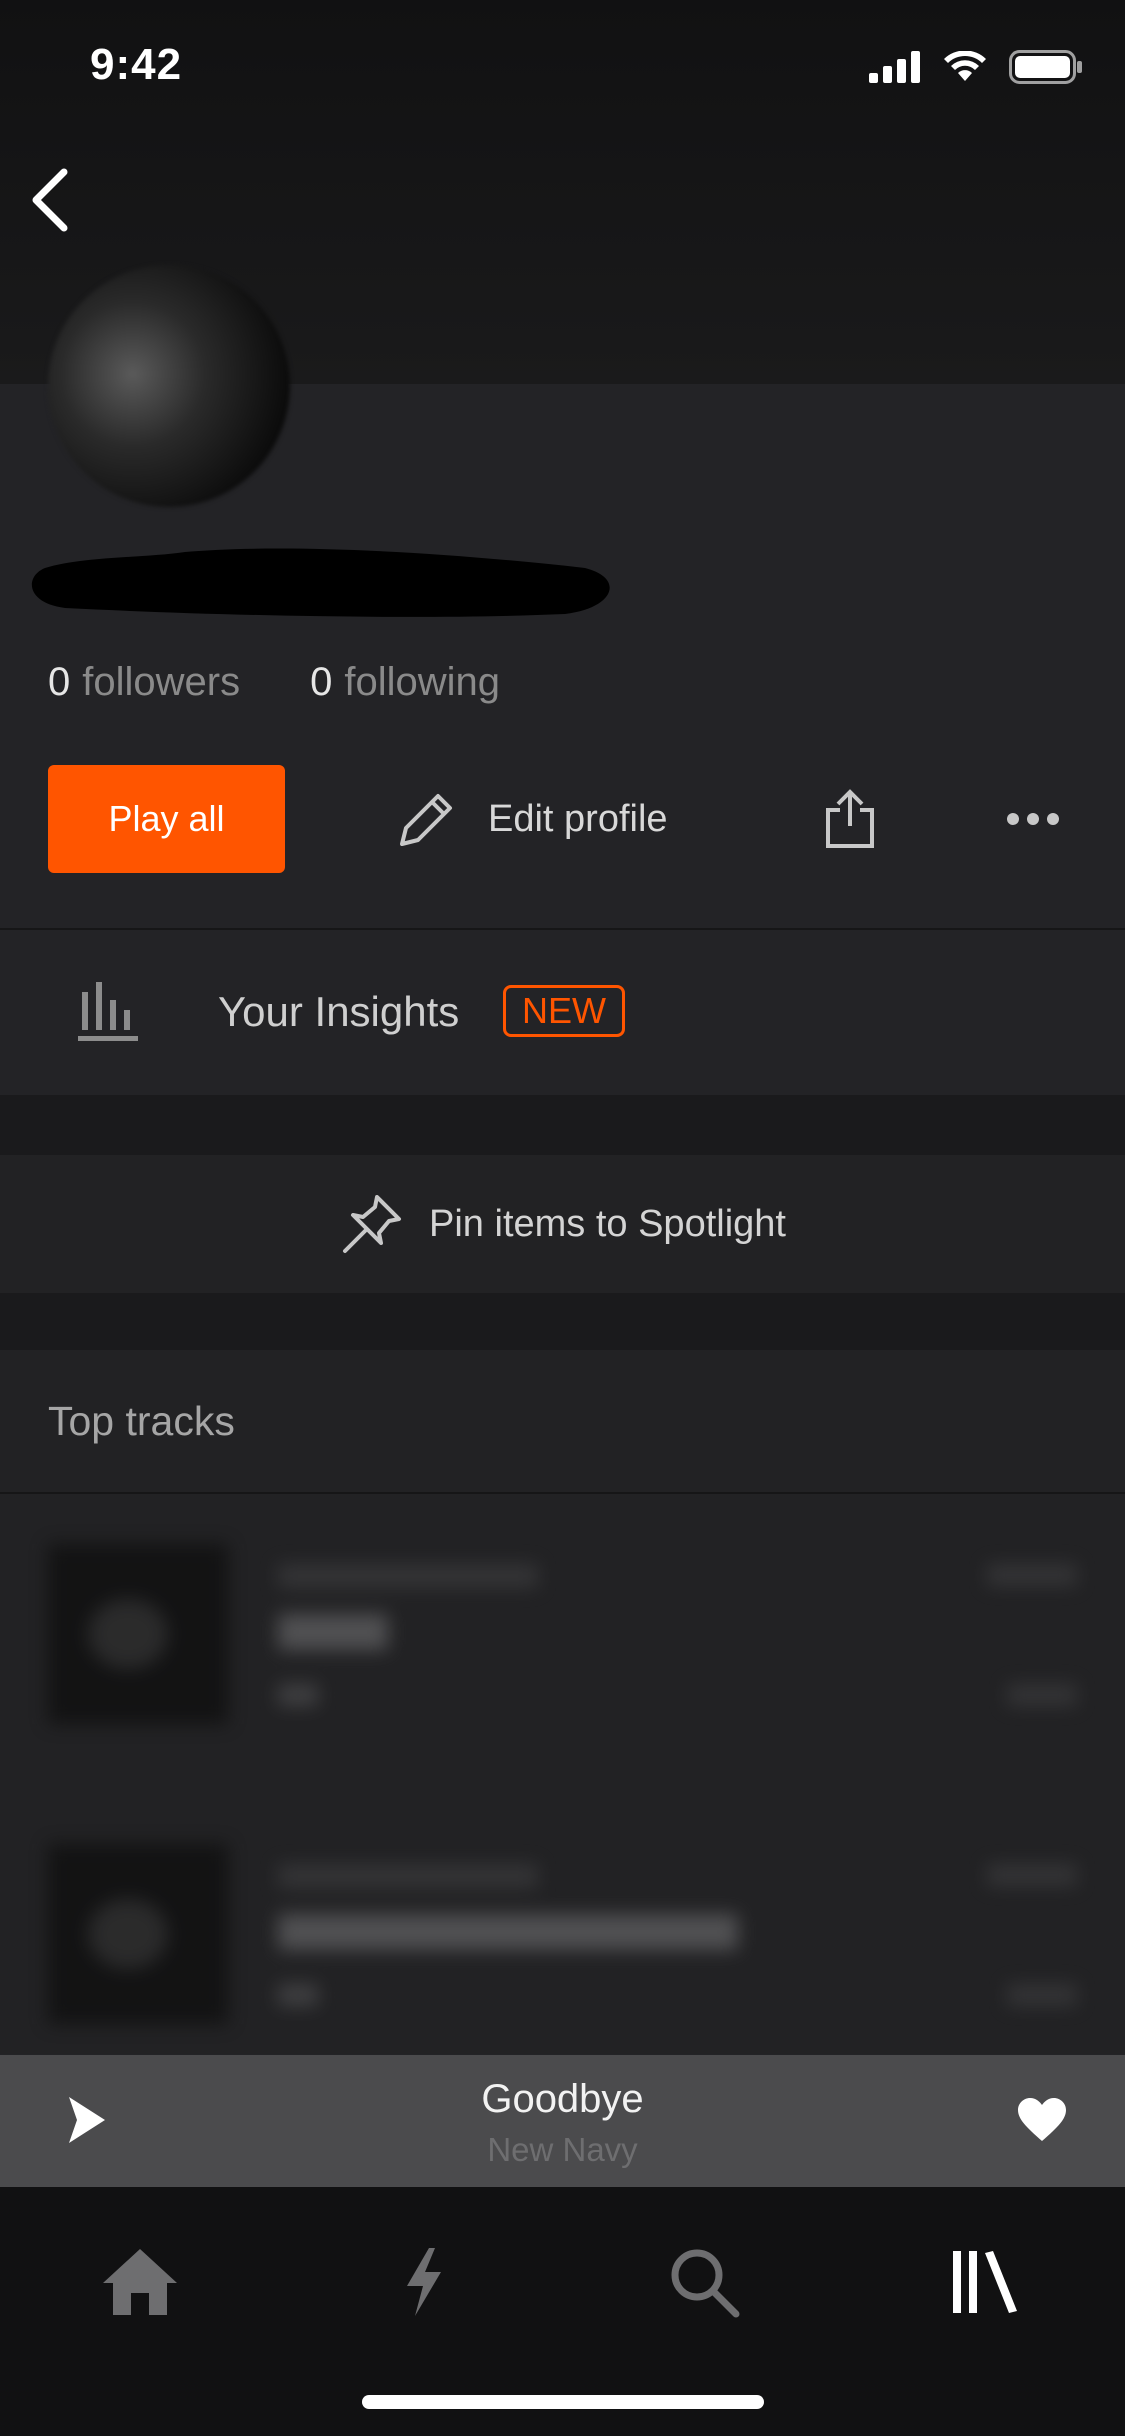  I want to click on tab-library, so click(985, 2282).